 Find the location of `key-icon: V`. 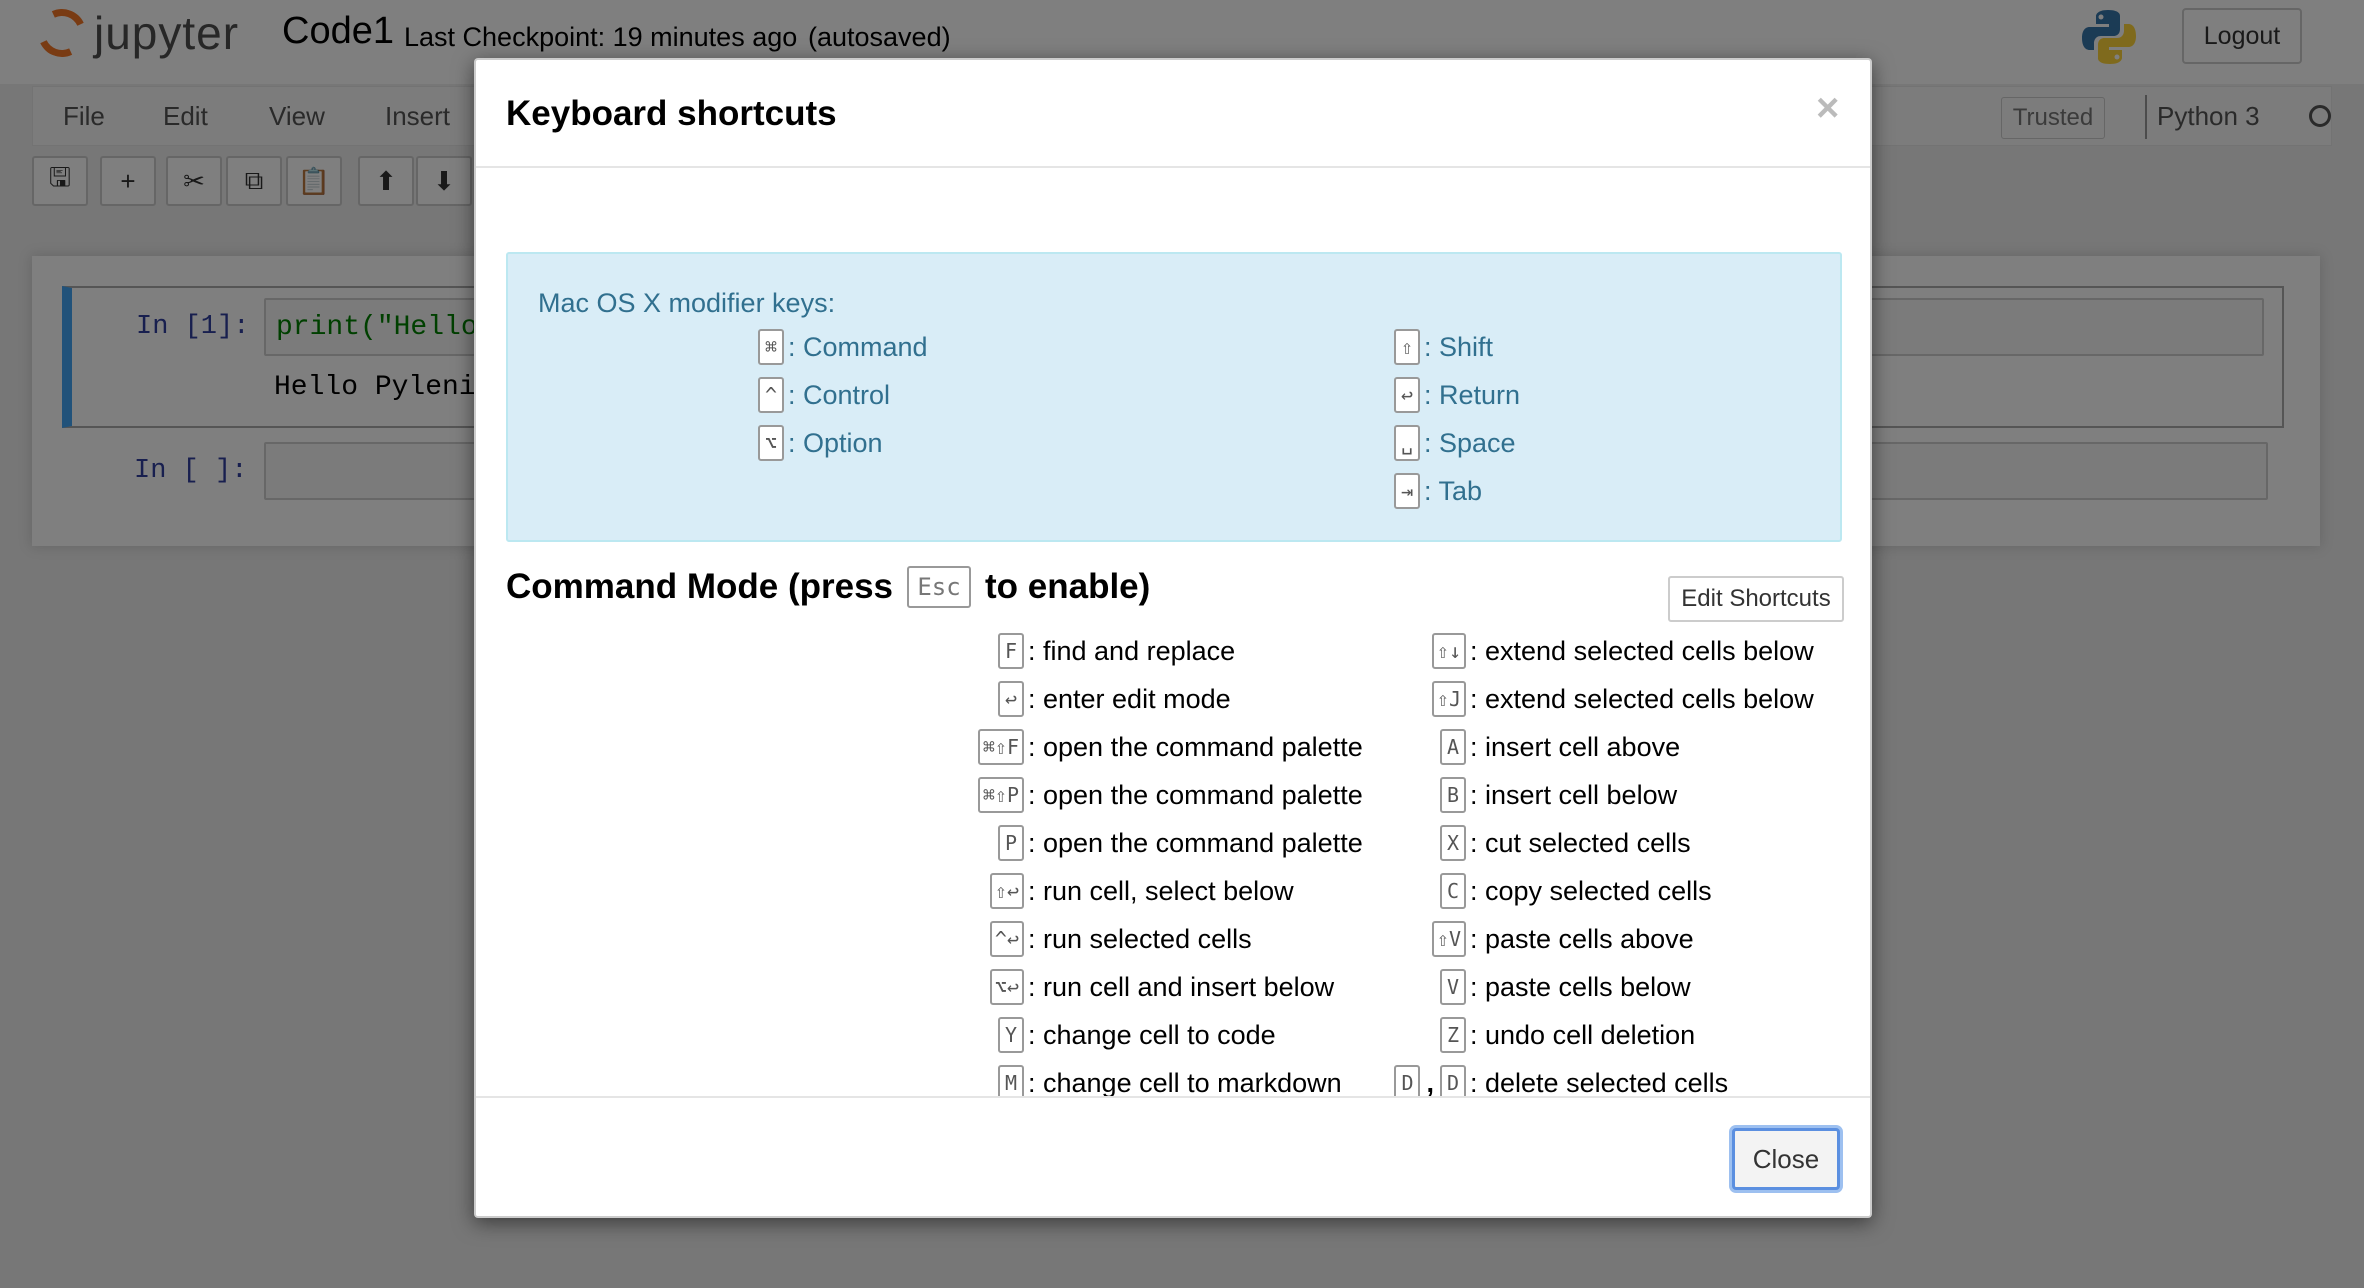

key-icon: V is located at coordinates (1453, 987).